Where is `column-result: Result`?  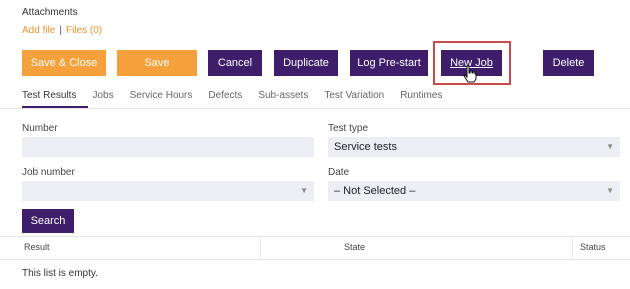
column-result: Result is located at coordinates (37, 247).